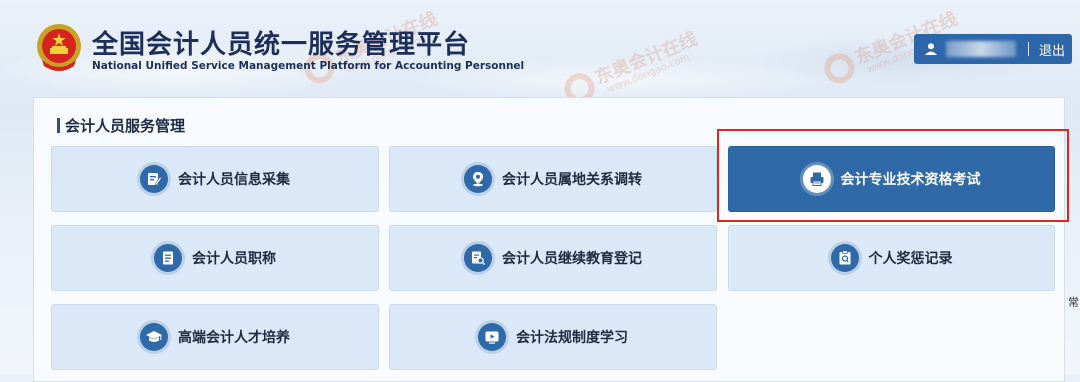 The width and height of the screenshot is (1080, 382). What do you see at coordinates (234, 180) in the screenshot?
I see `tile-label: 会计人员信息采集` at bounding box center [234, 180].